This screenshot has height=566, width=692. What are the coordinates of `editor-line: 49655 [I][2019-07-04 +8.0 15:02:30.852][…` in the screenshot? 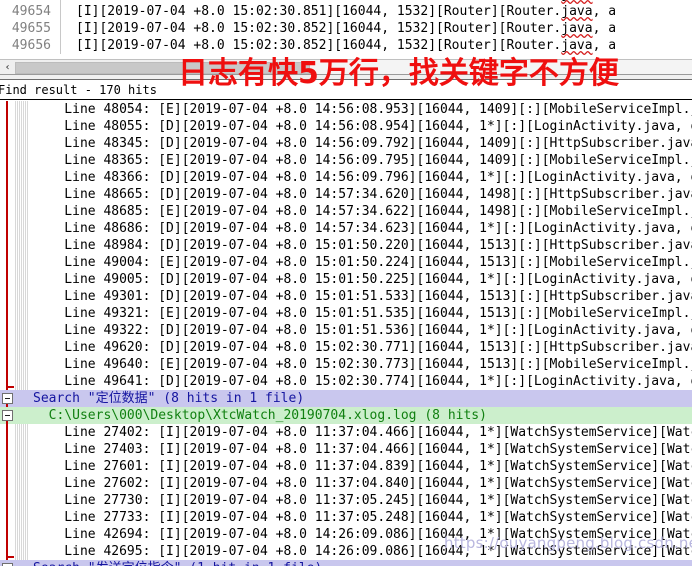 It's located at (346, 28).